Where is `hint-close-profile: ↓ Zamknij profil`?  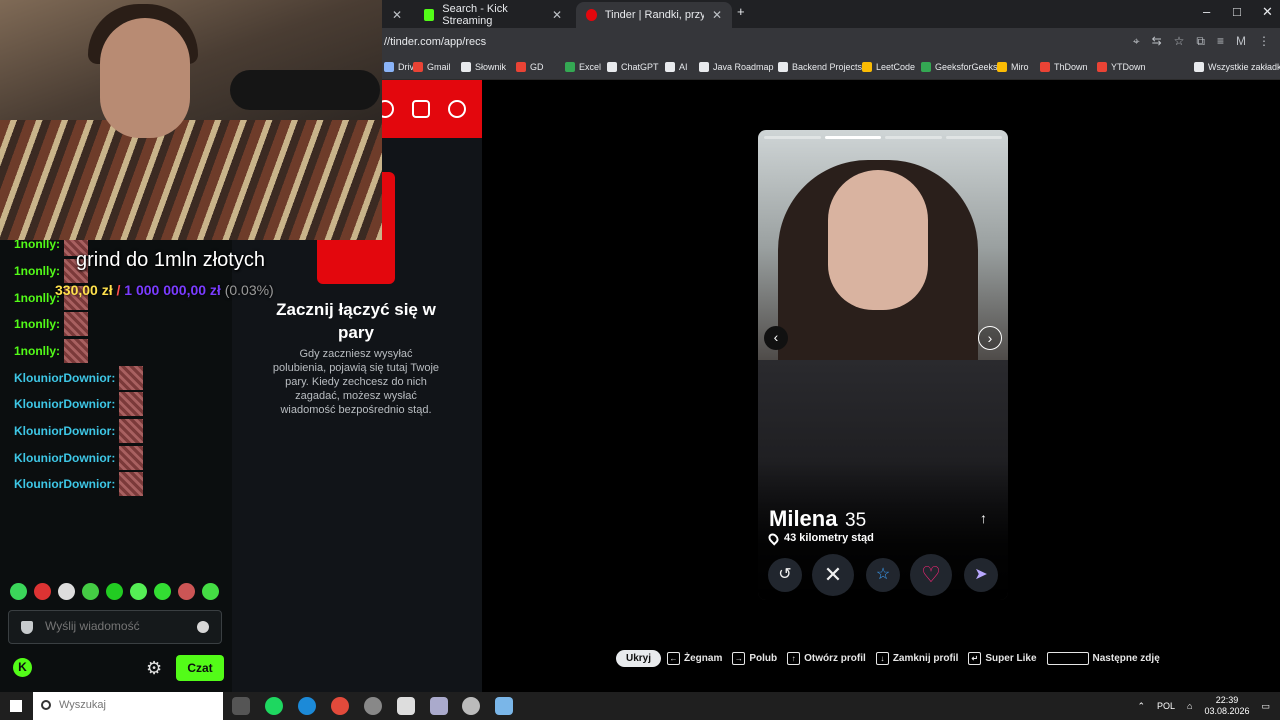 hint-close-profile: ↓ Zamknij profil is located at coordinates (916, 658).